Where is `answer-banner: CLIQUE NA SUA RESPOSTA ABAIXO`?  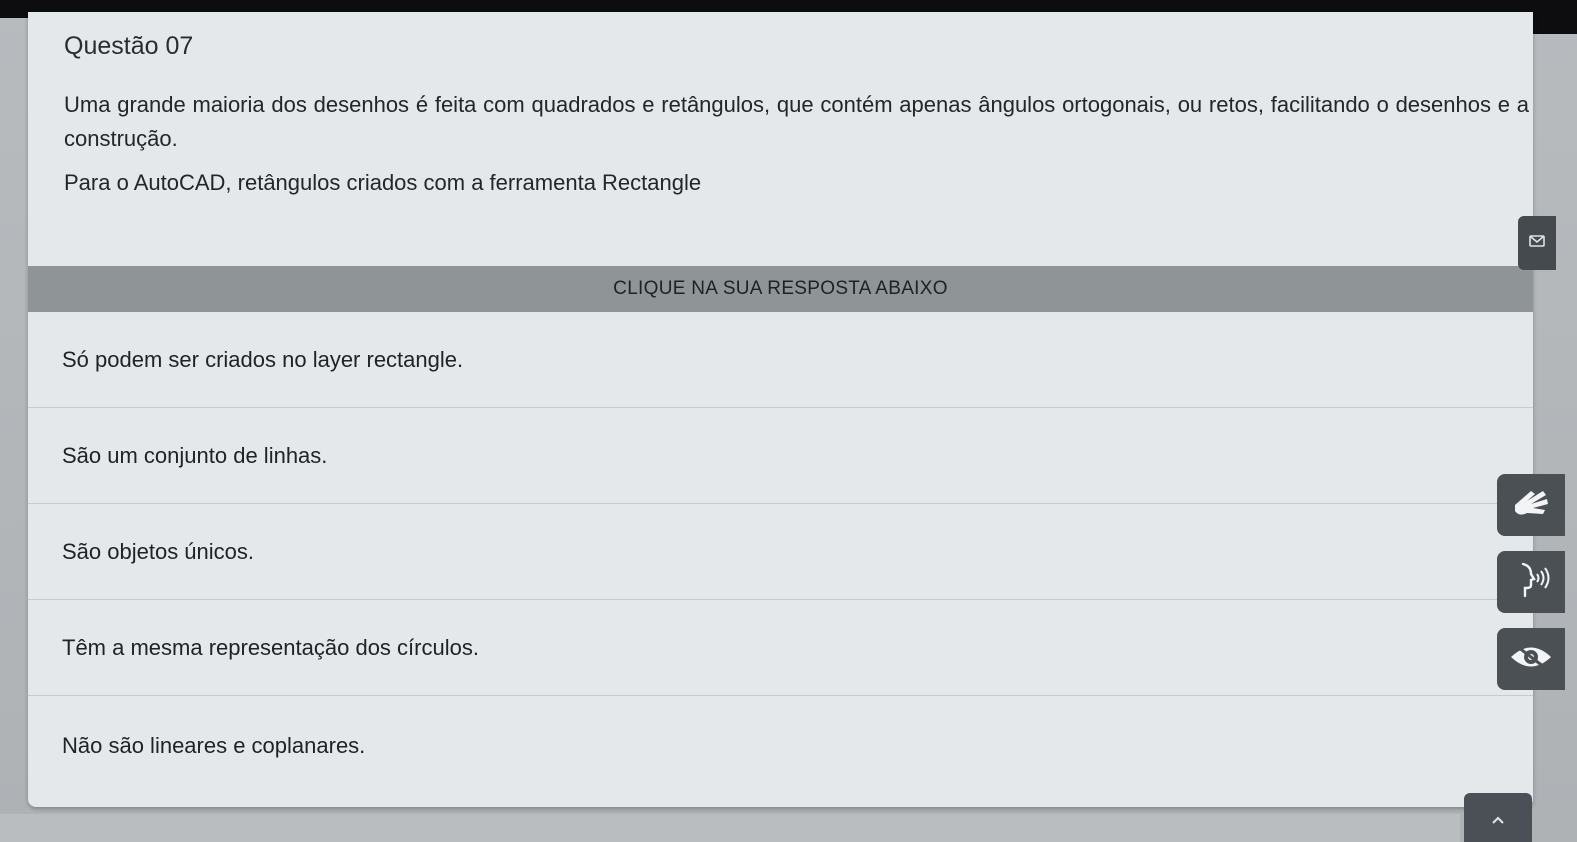
answer-banner: CLIQUE NA SUA RESPOSTA ABAIXO is located at coordinates (780, 289).